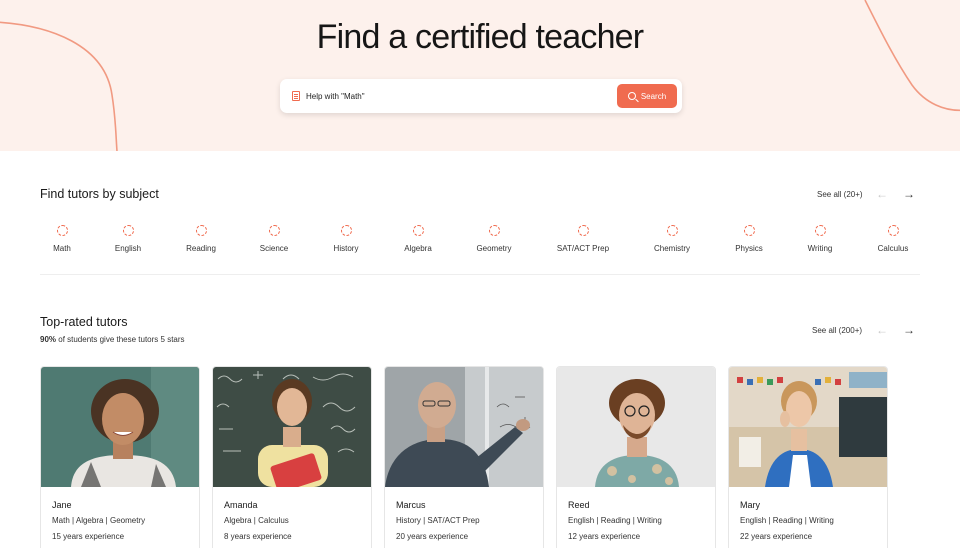 The height and width of the screenshot is (548, 960). I want to click on tutor-experience: 8 years experience, so click(258, 536).